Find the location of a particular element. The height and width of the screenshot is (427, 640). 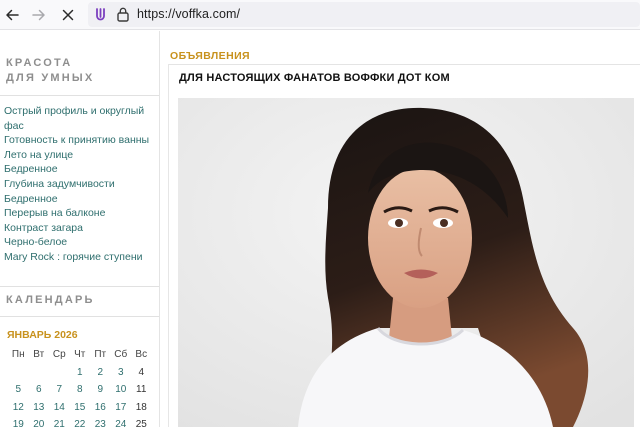

calendar-day: 20 is located at coordinates (39, 423).